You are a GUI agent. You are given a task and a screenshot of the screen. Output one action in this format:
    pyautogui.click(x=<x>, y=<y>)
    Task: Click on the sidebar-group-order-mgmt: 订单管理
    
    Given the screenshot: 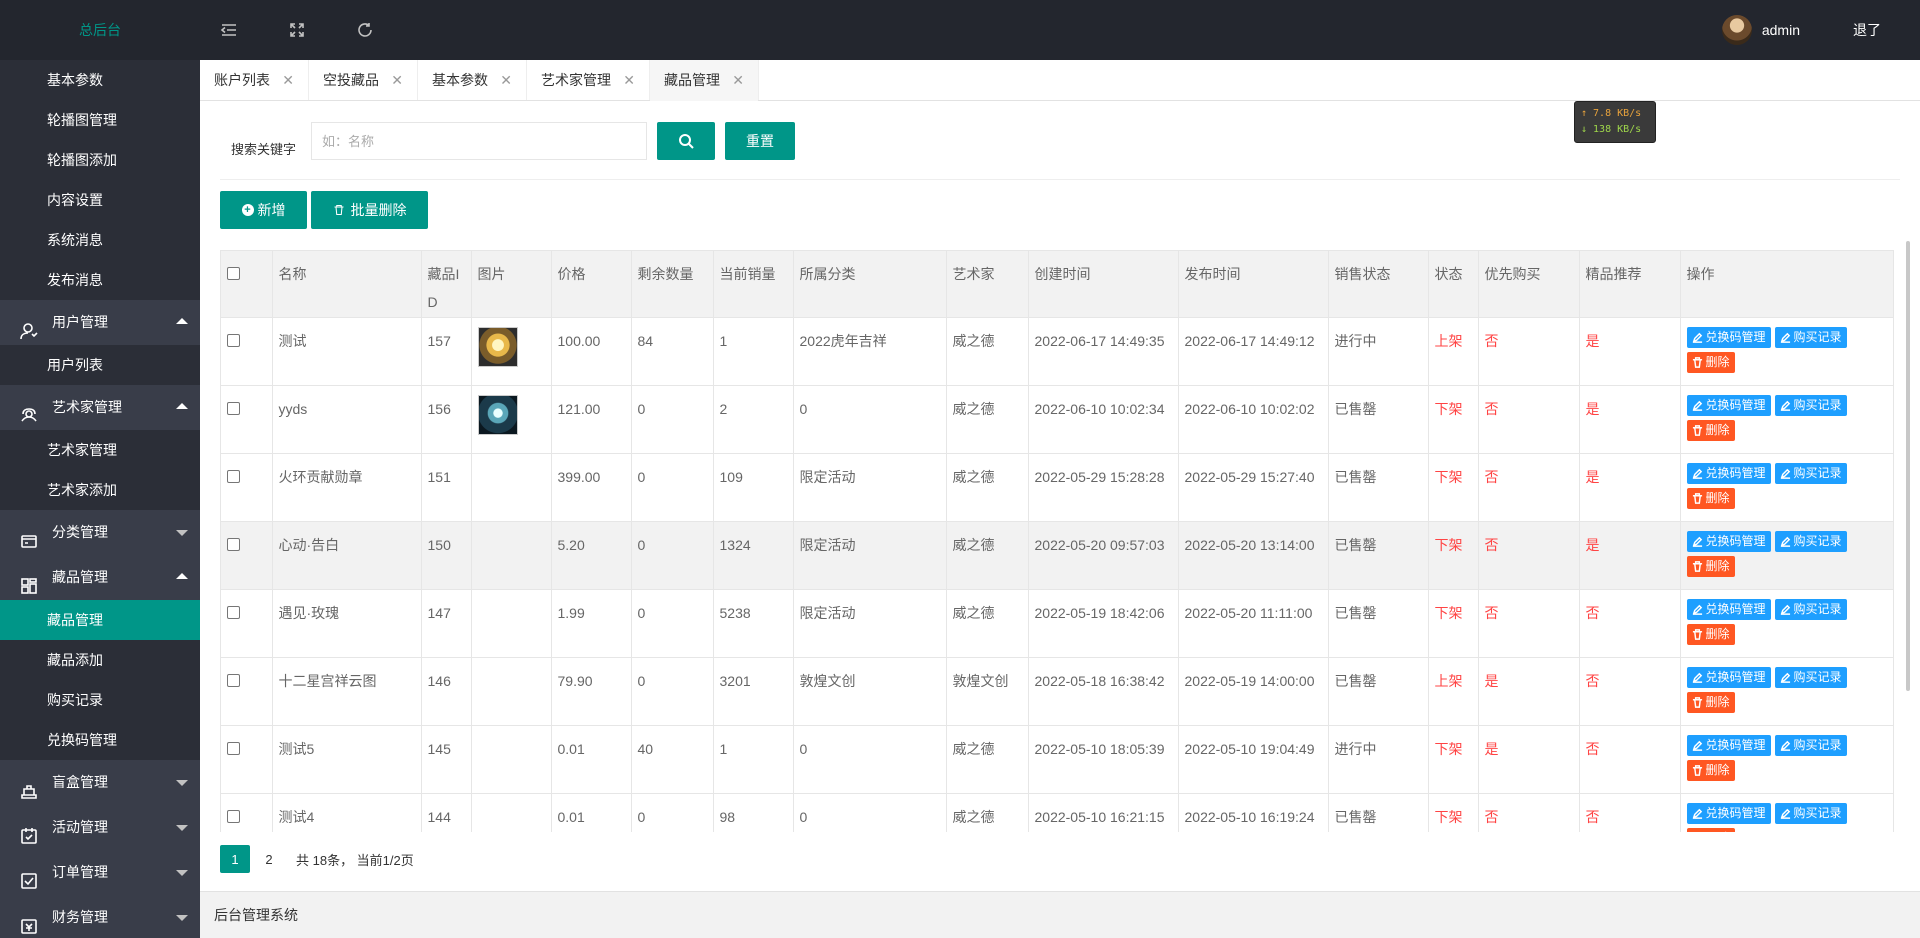 What is the action you would take?
    pyautogui.click(x=100, y=872)
    